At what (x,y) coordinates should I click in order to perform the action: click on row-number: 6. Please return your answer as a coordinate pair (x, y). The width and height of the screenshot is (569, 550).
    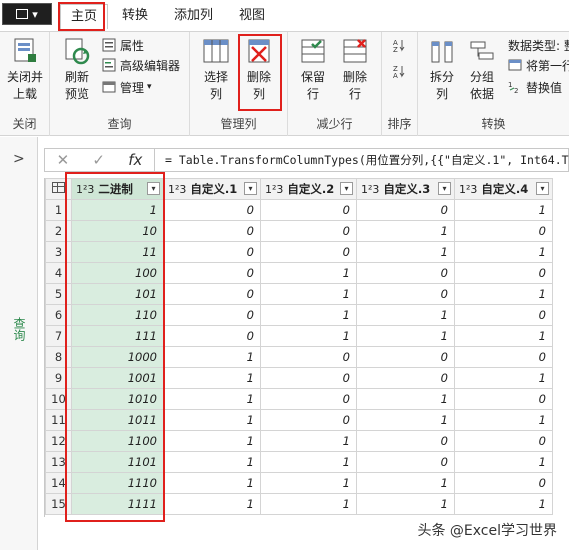
    Looking at the image, I should click on (58, 315).